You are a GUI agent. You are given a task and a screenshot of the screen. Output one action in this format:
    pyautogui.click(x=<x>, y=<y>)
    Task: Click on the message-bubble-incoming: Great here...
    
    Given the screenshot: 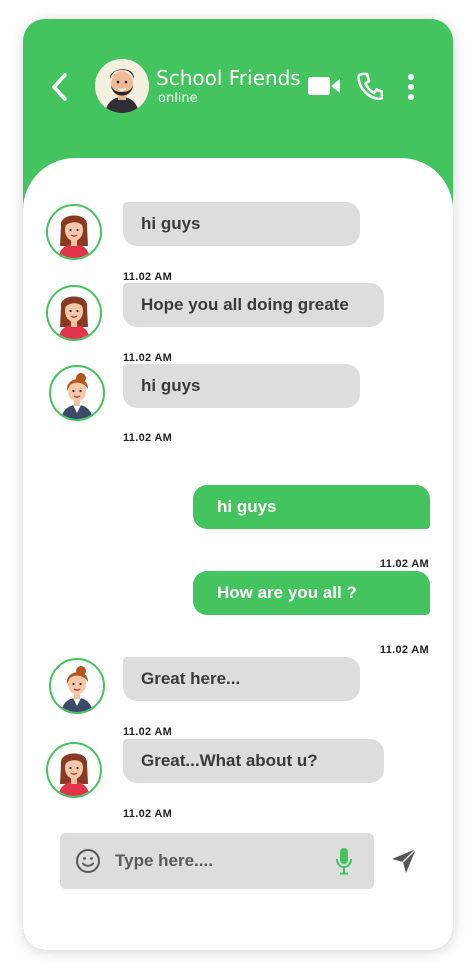 What is the action you would take?
    pyautogui.click(x=241, y=679)
    